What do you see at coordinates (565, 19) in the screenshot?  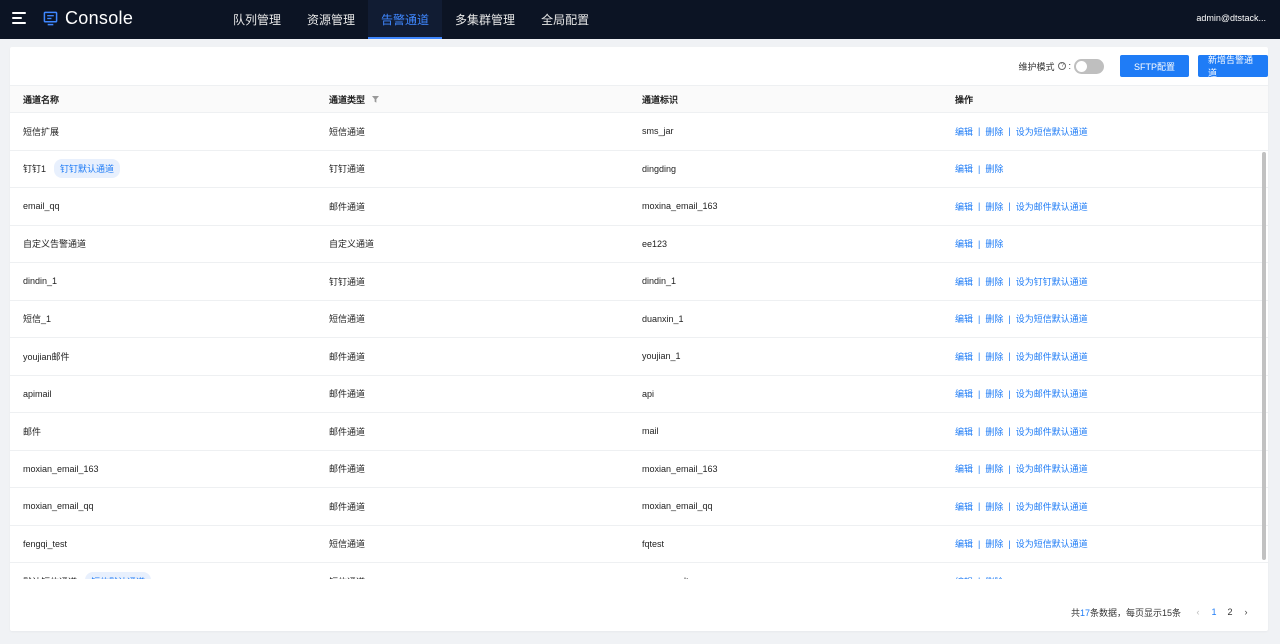 I see `nav-global-config: 全局配置` at bounding box center [565, 19].